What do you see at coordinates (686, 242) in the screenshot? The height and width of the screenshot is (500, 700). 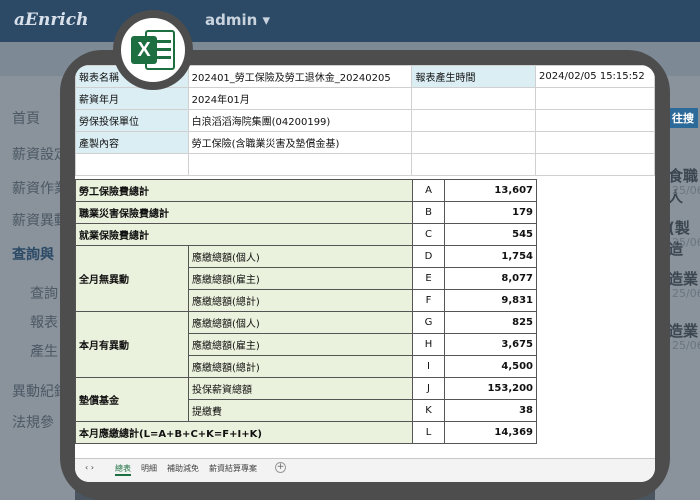 I see `right-item-2-date: 25/06` at bounding box center [686, 242].